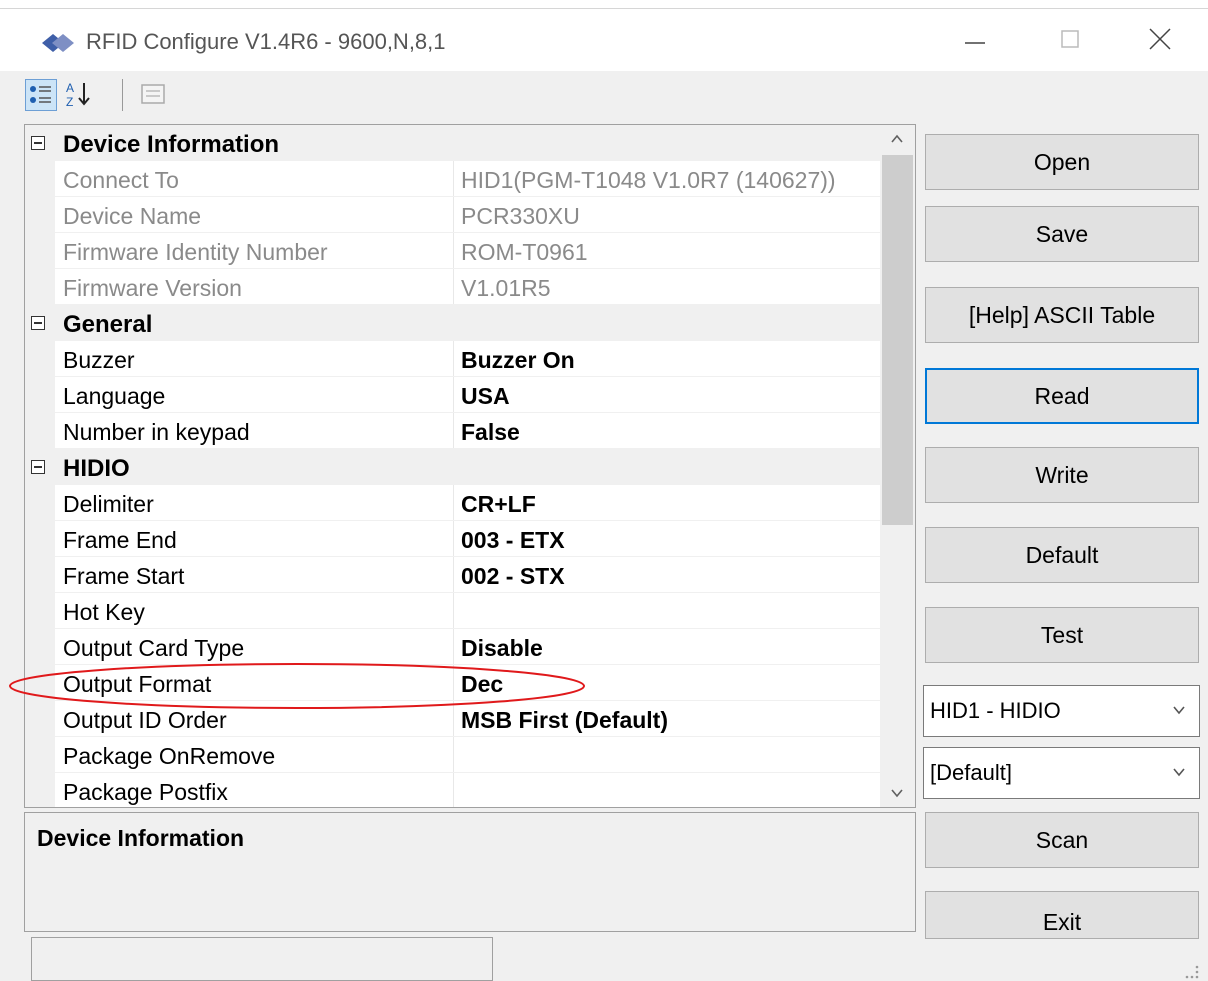 Image resolution: width=1208 pixels, height=981 pixels. What do you see at coordinates (121, 180) in the screenshot?
I see `property-name: Connect To` at bounding box center [121, 180].